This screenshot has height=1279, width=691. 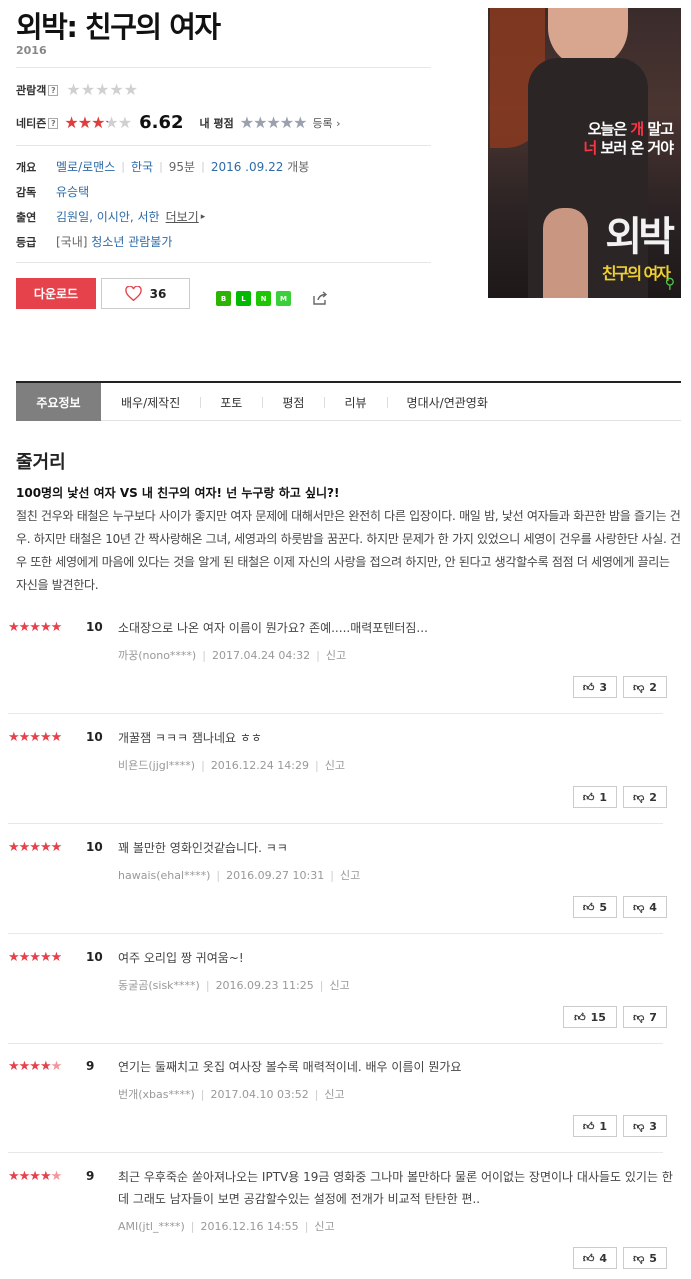 What do you see at coordinates (640, 237) in the screenshot?
I see `poster-title: 외박` at bounding box center [640, 237].